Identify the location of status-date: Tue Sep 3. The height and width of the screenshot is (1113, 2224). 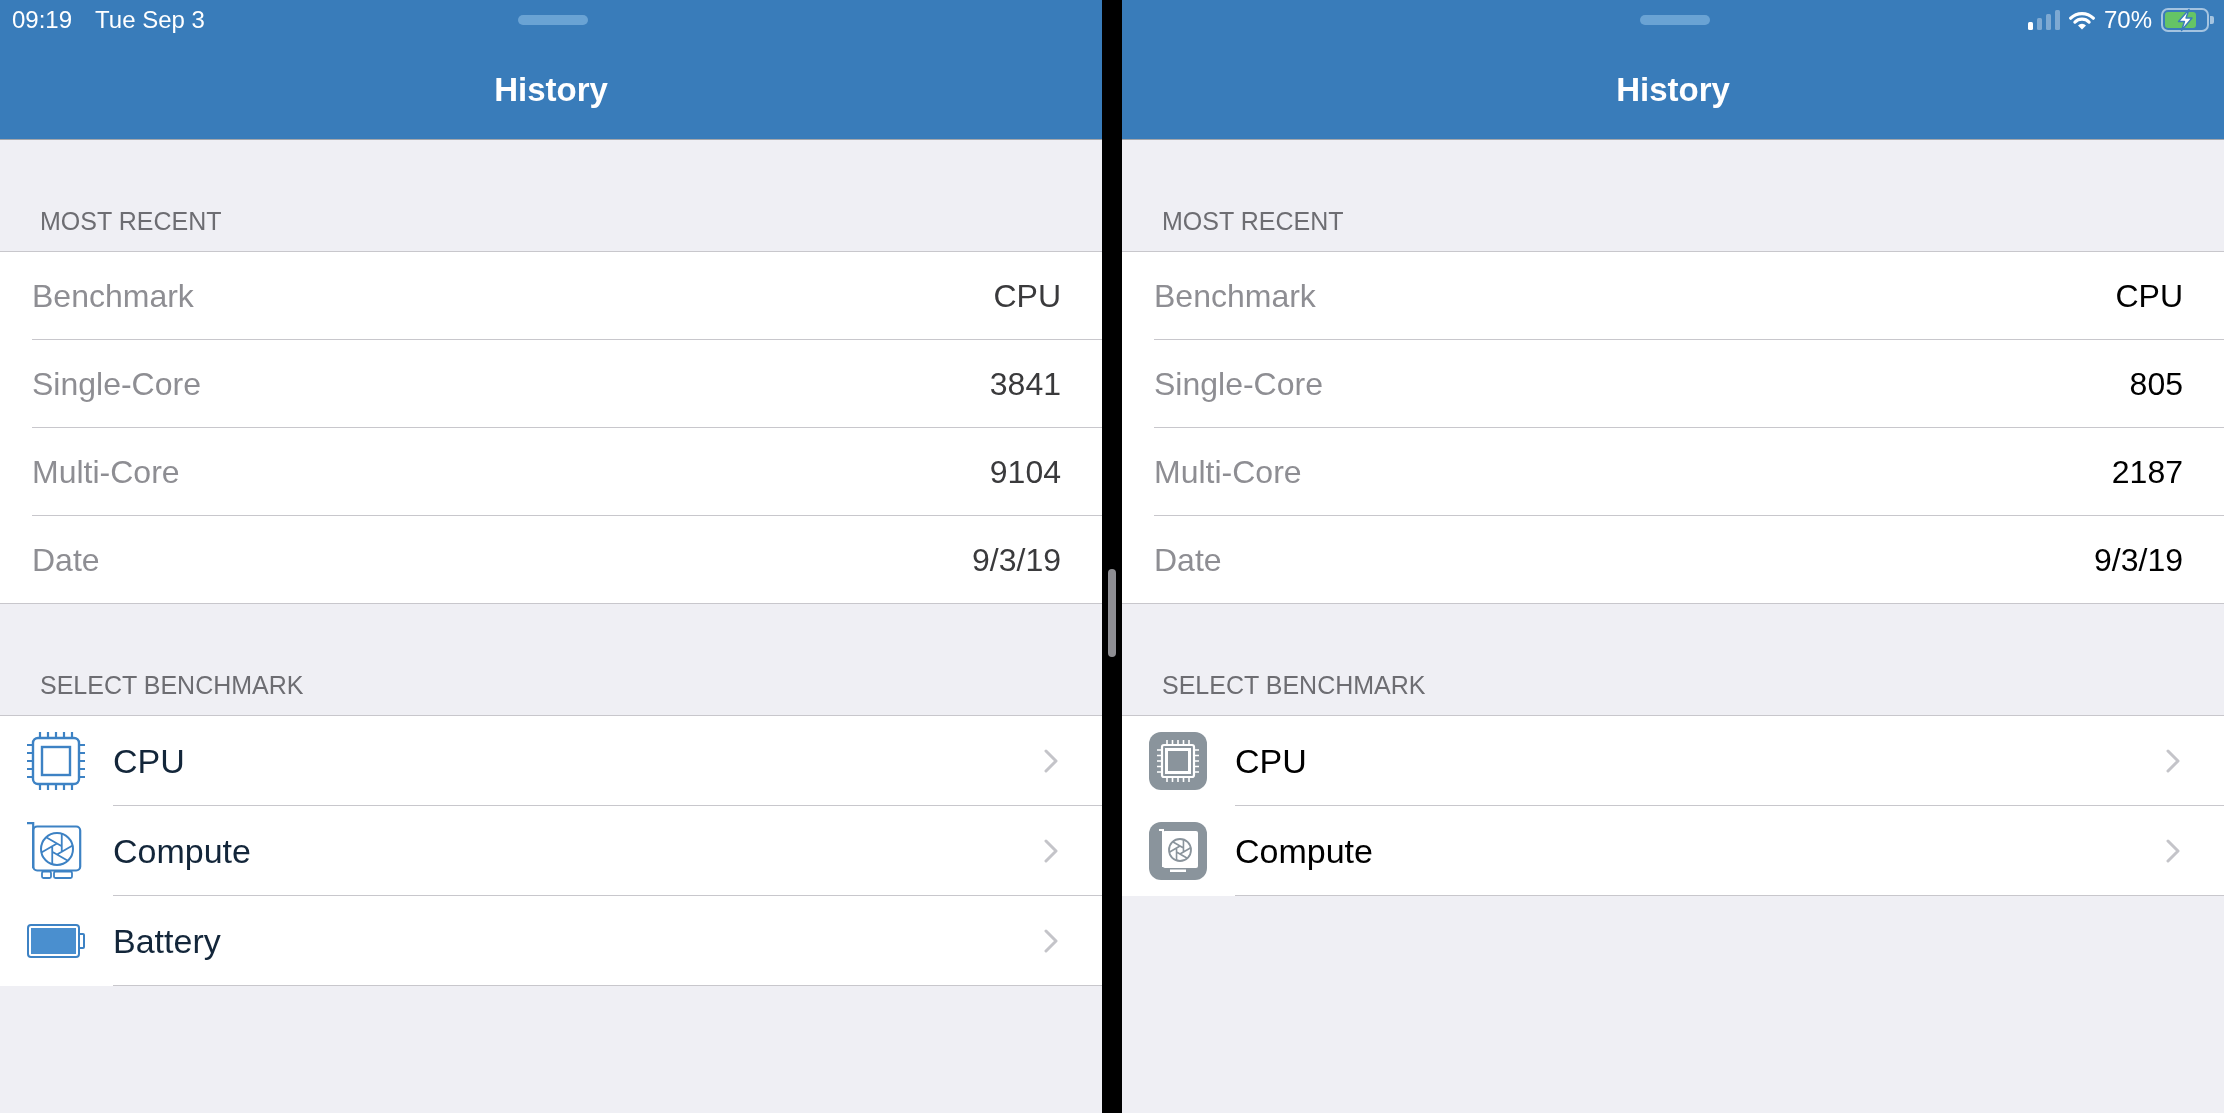
(150, 20).